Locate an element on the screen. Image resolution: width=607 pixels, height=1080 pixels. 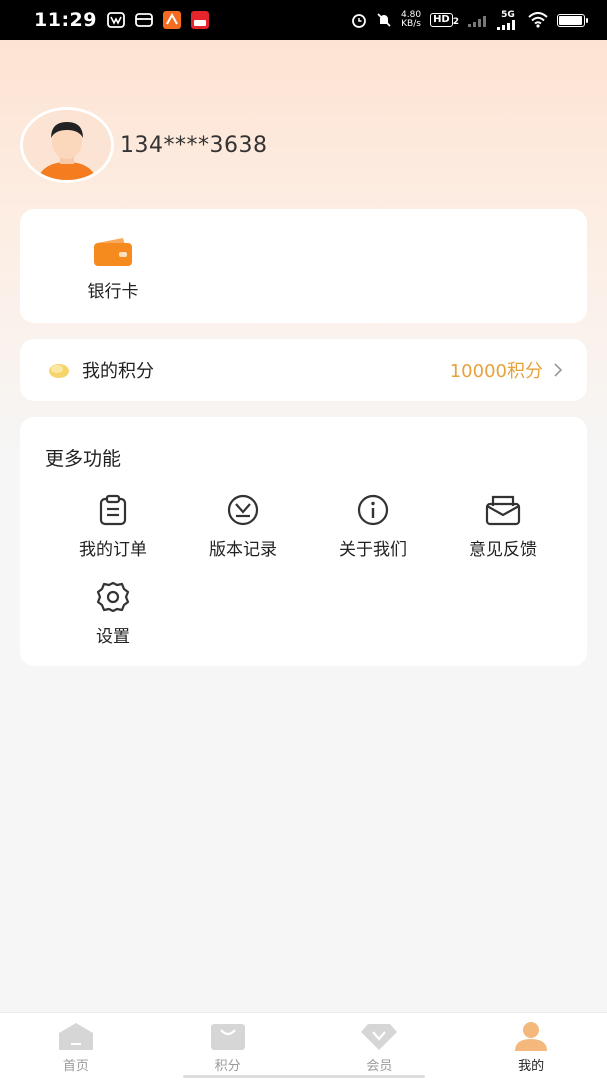
signal-weak-icon is located at coordinates (478, 20).